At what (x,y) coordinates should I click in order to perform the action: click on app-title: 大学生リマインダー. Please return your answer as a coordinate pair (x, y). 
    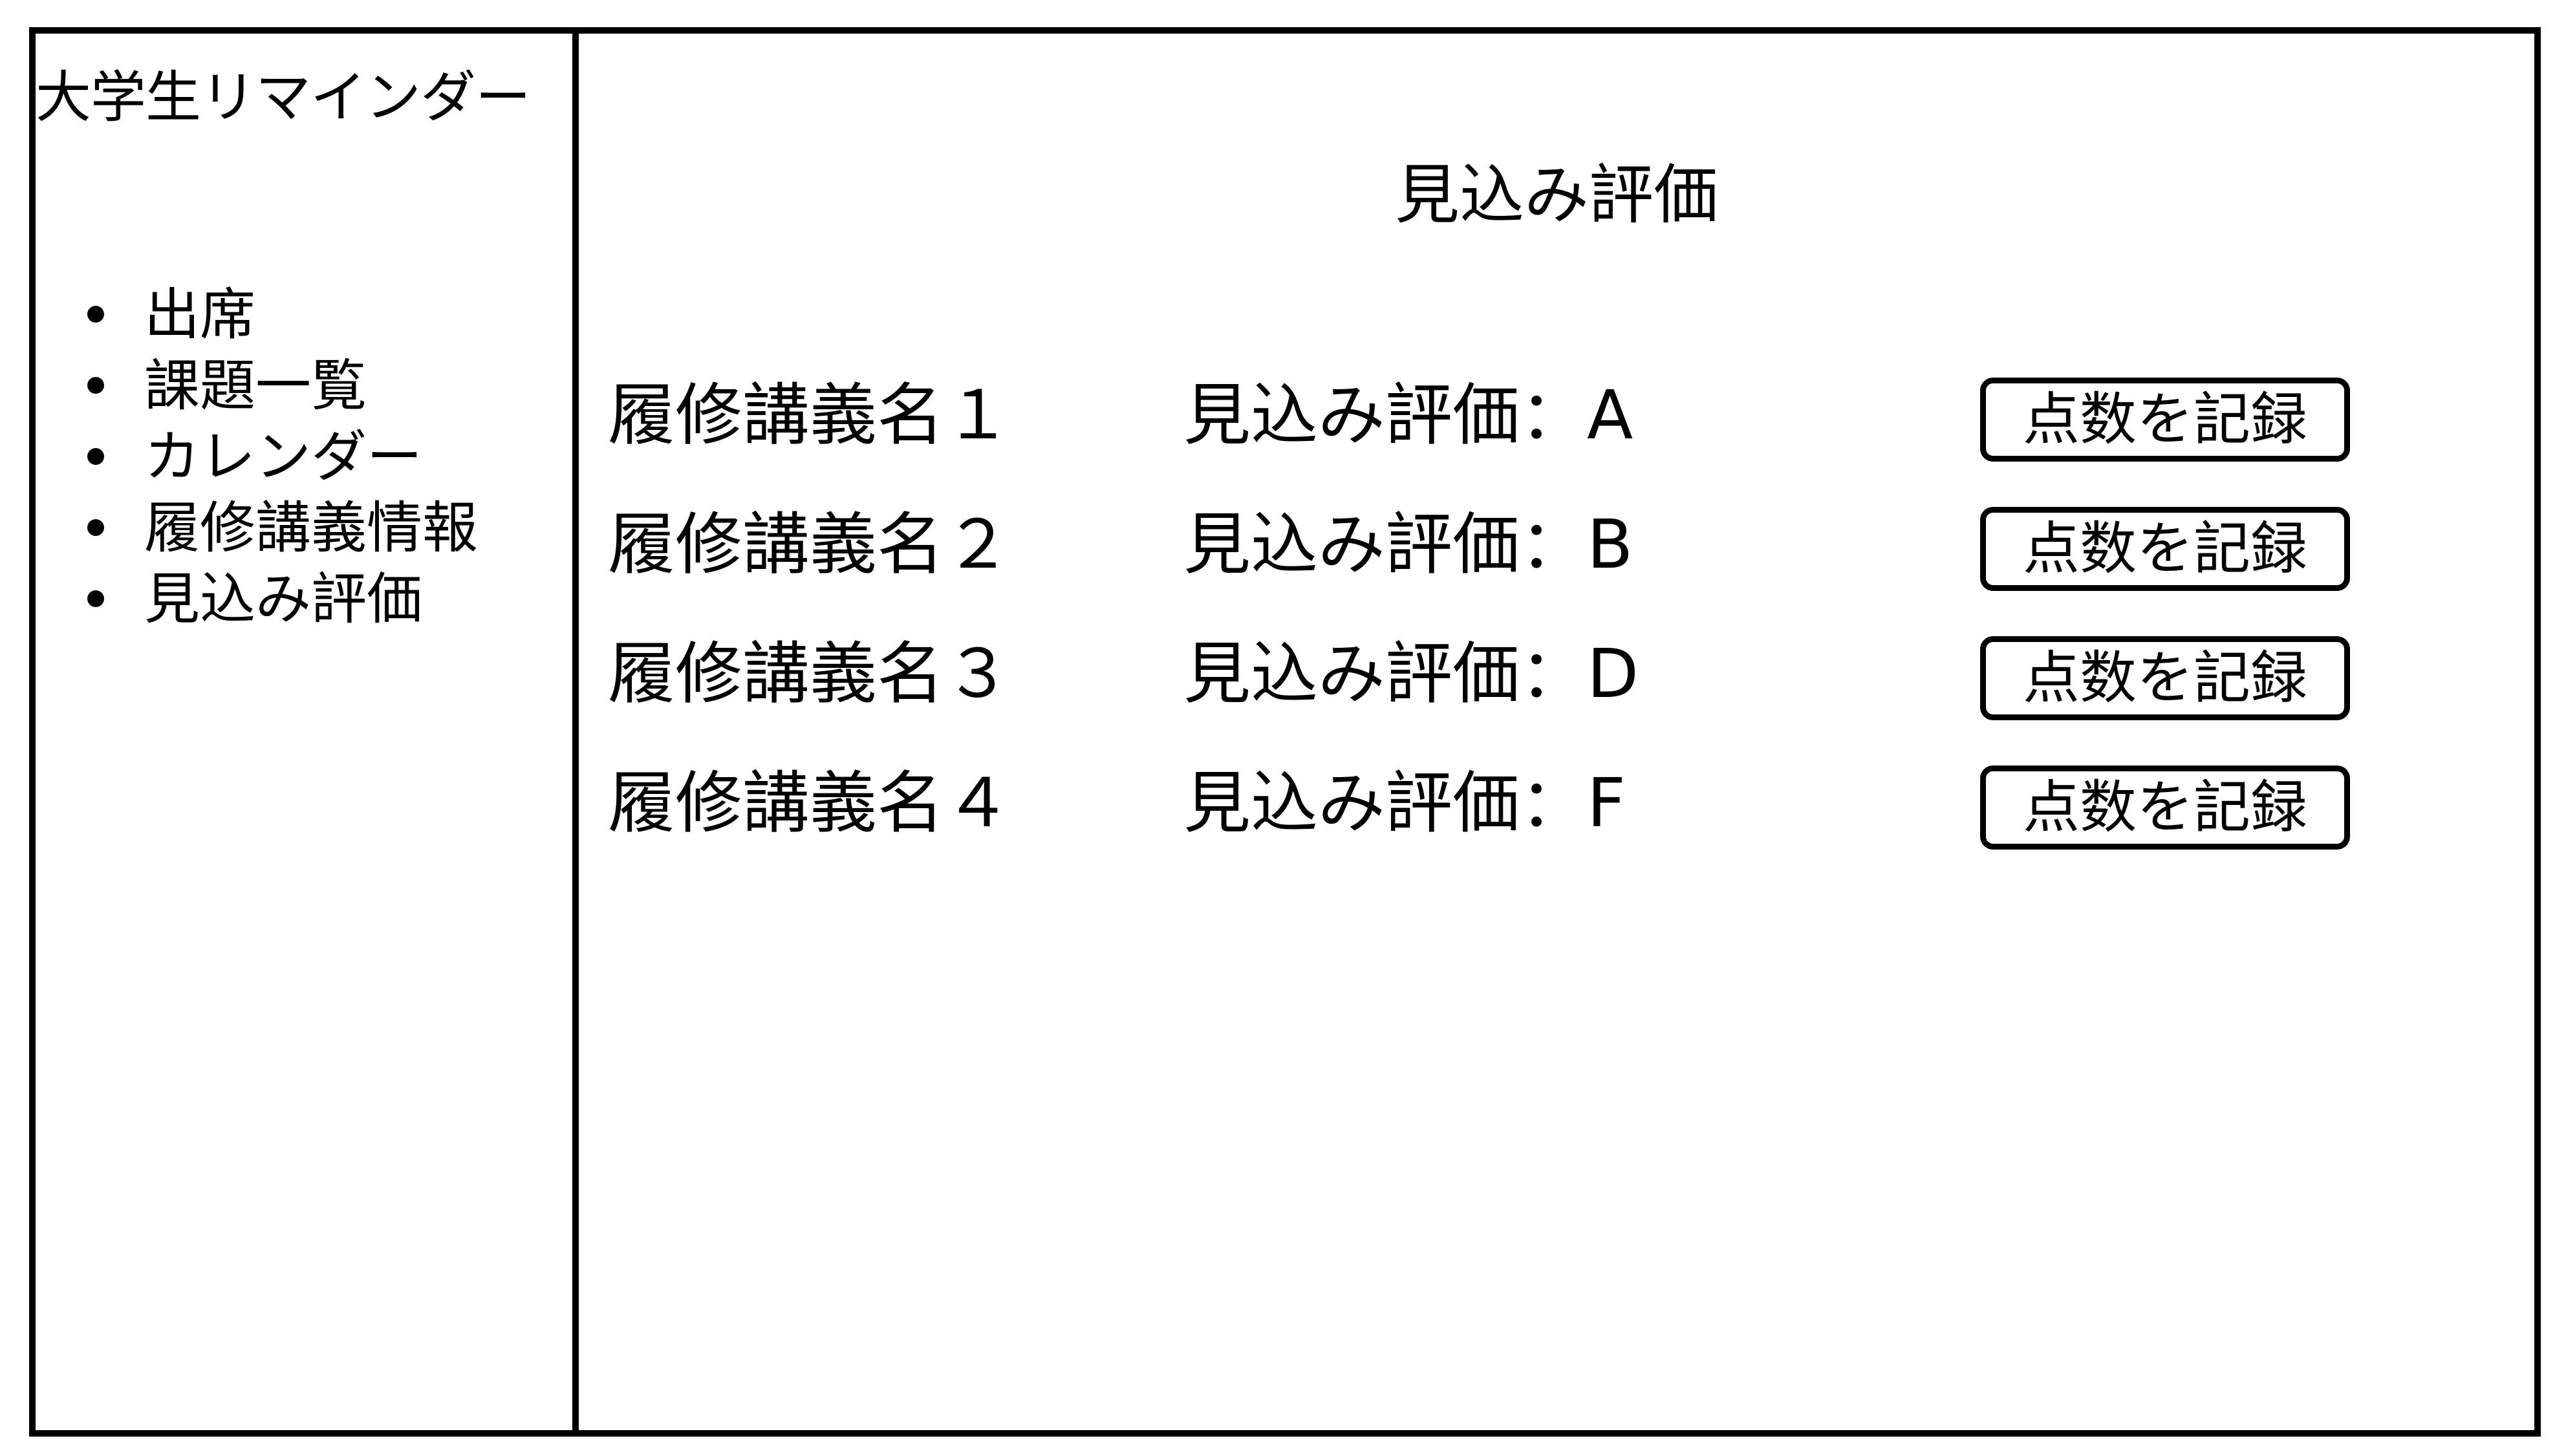
    Looking at the image, I should click on (283, 97).